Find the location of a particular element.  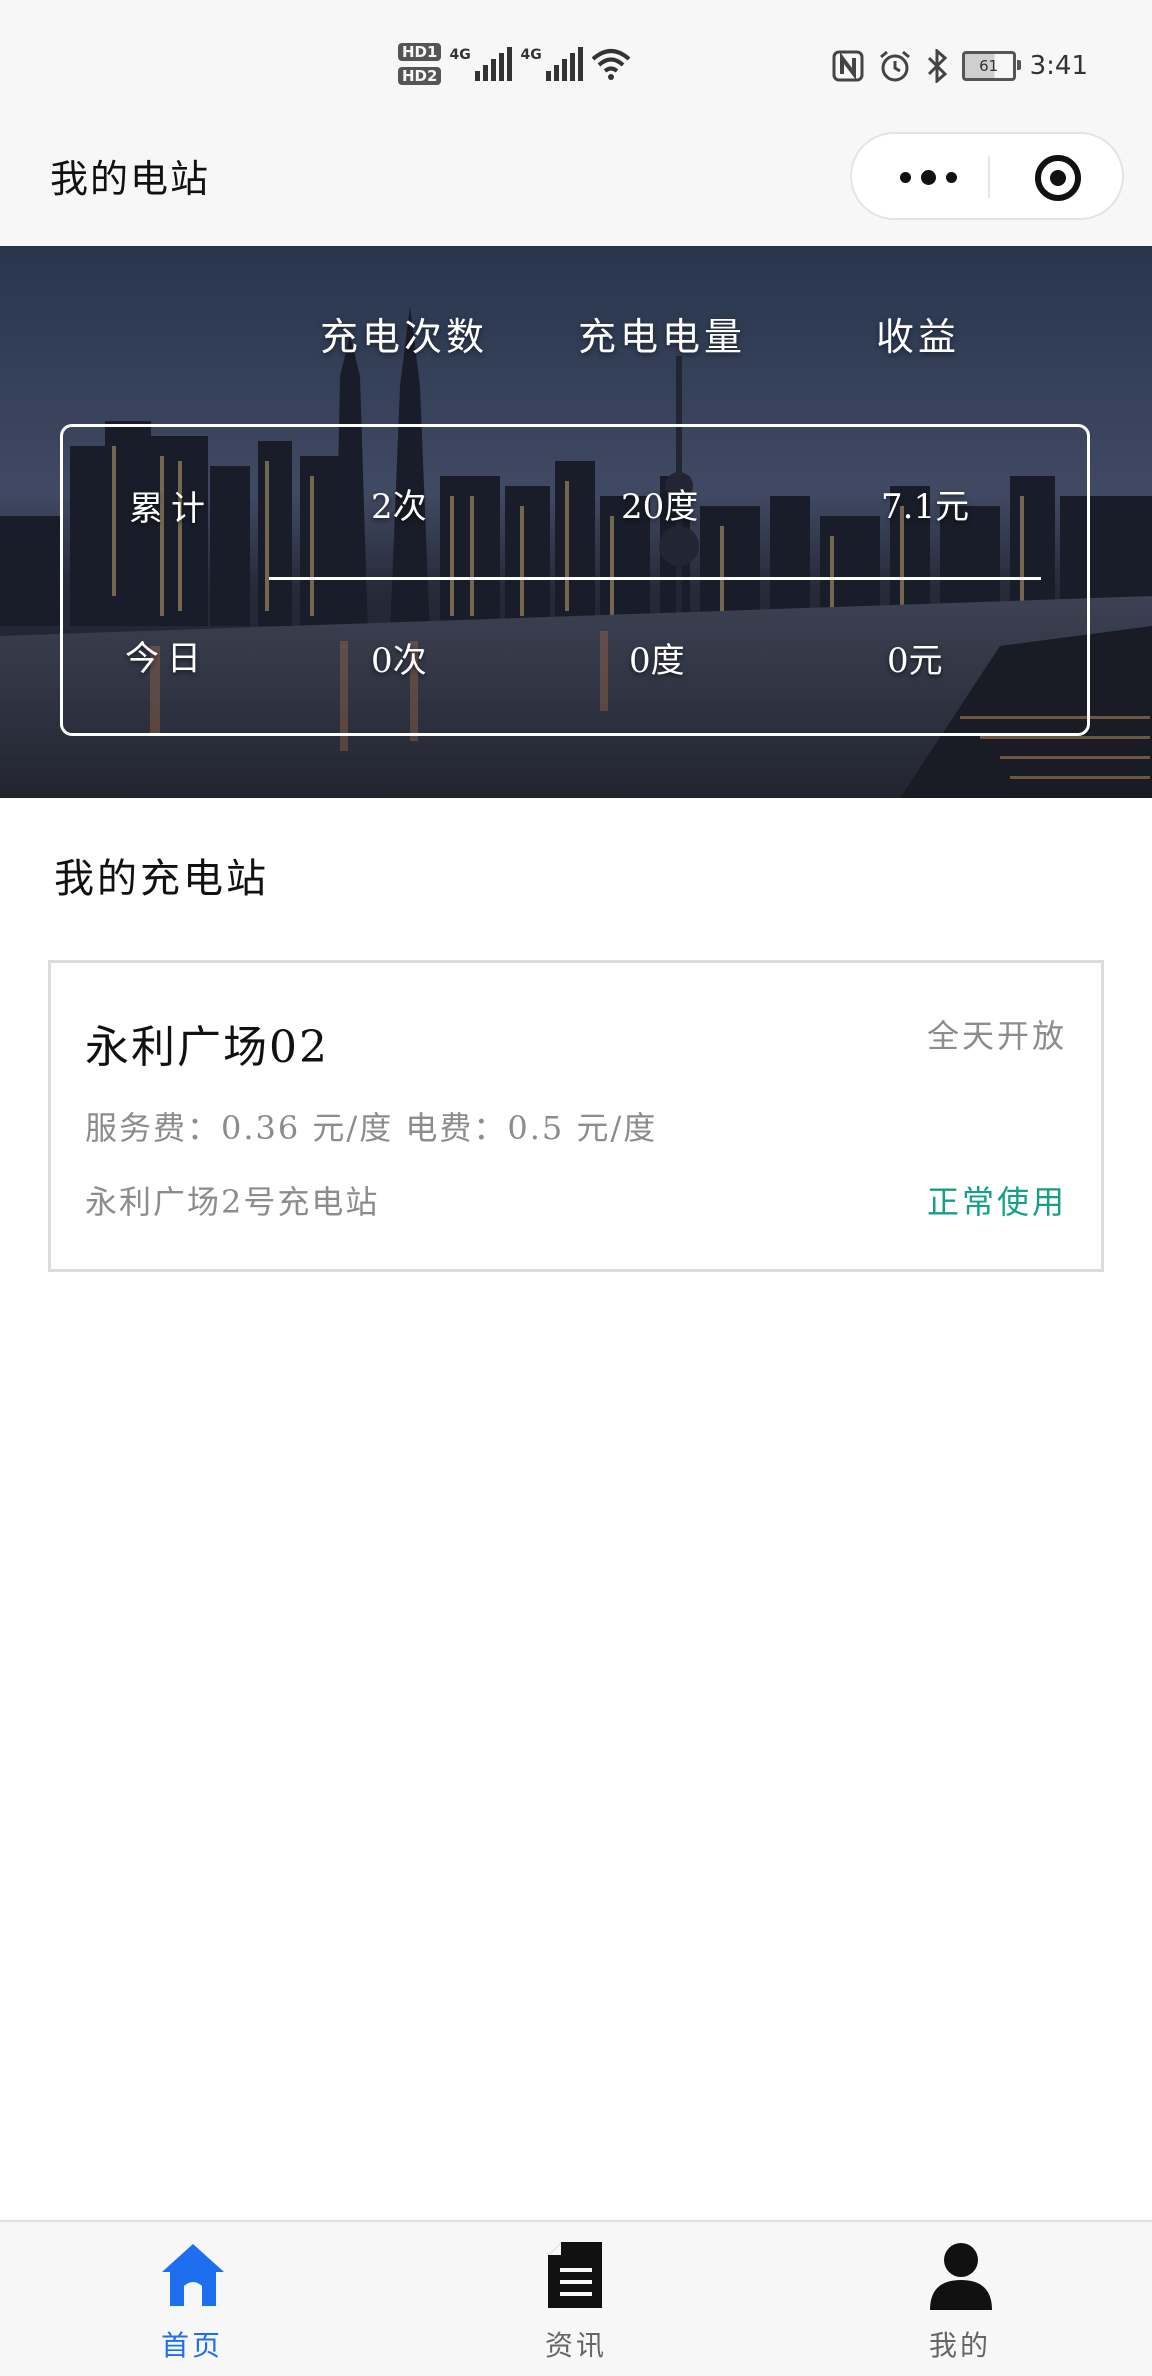

tab-label-home: 首页 is located at coordinates (191, 2345).